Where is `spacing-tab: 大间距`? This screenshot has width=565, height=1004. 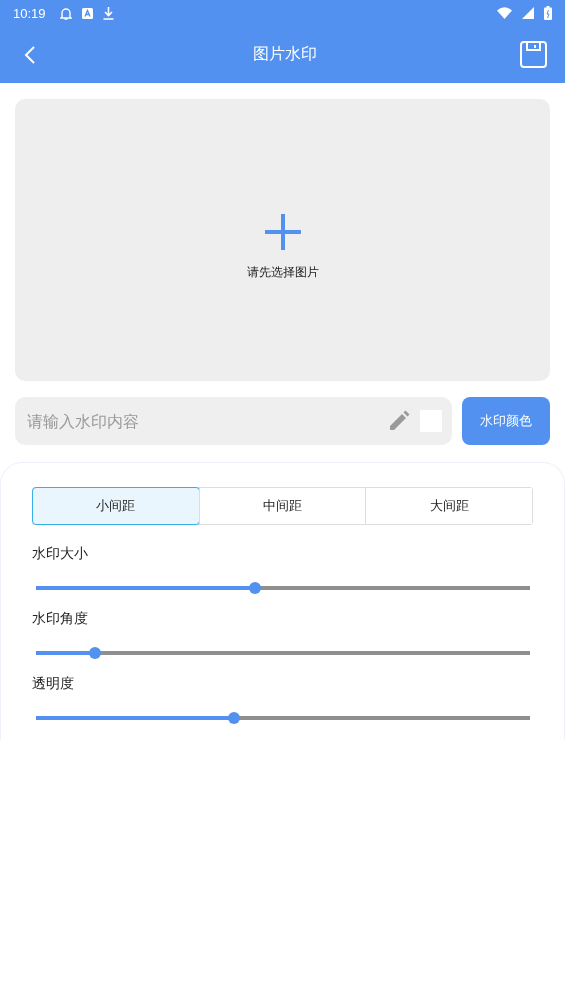 spacing-tab: 大间距 is located at coordinates (448, 506).